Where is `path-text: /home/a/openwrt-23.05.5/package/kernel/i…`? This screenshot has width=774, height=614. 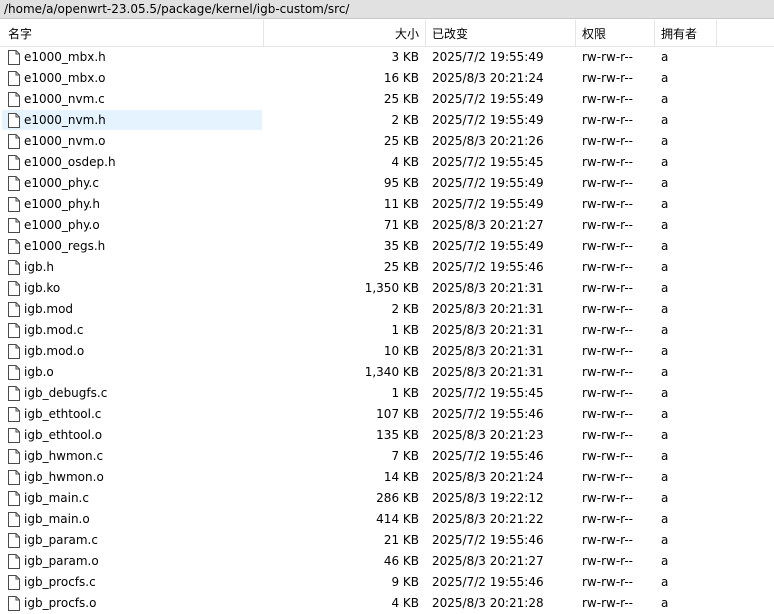
path-text: /home/a/openwrt-23.05.5/package/kernel/i… is located at coordinates (176, 9).